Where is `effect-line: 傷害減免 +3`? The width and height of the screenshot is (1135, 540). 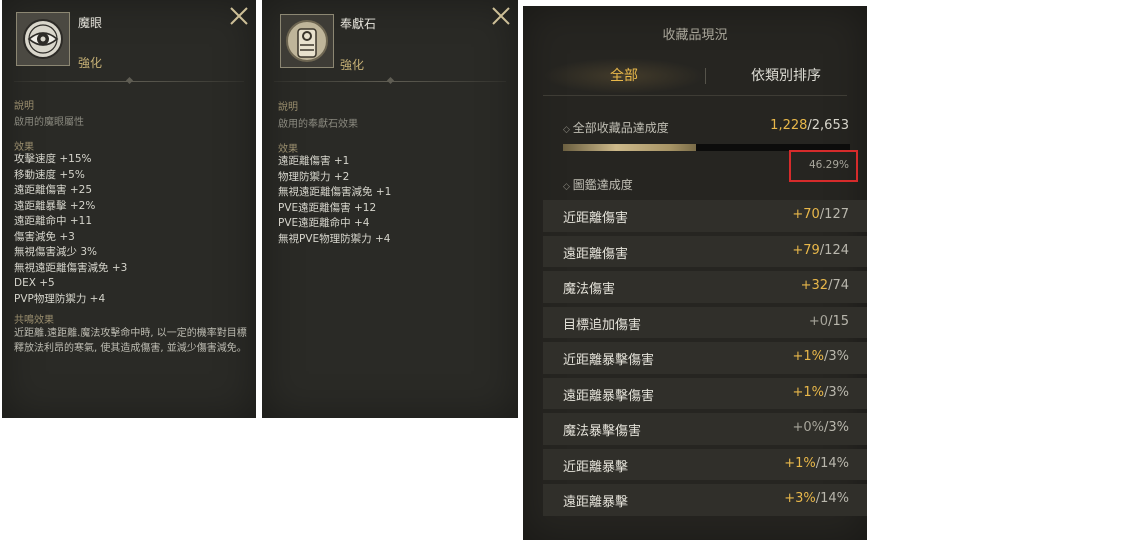
effect-line: 傷害減免 +3 is located at coordinates (44, 236).